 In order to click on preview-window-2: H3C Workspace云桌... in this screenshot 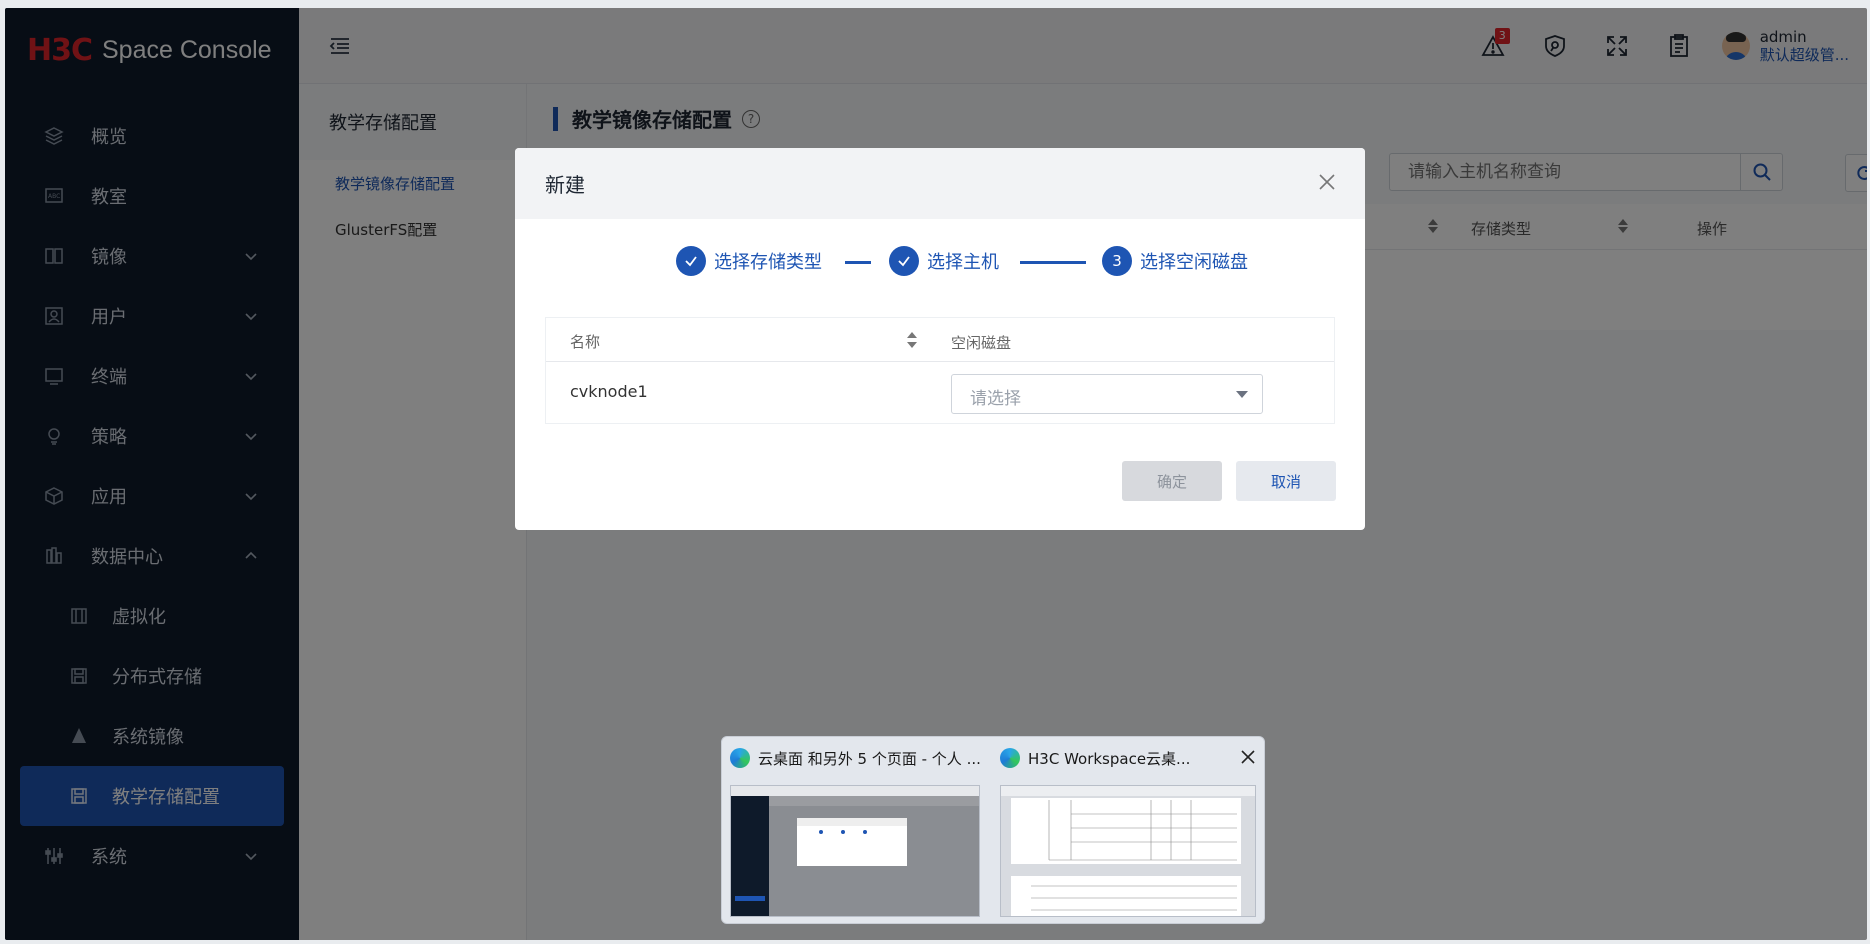, I will do `click(1129, 831)`.